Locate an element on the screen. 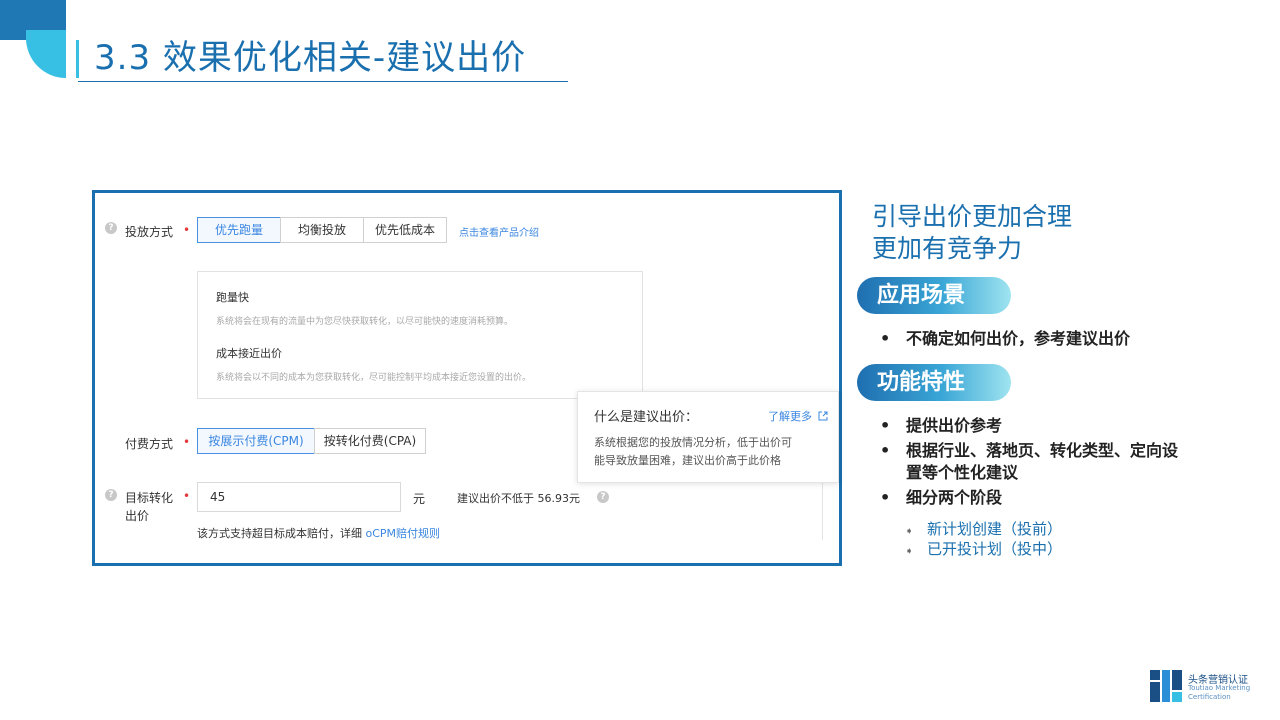  delivery-option-fast: 优先跑量 is located at coordinates (239, 230).